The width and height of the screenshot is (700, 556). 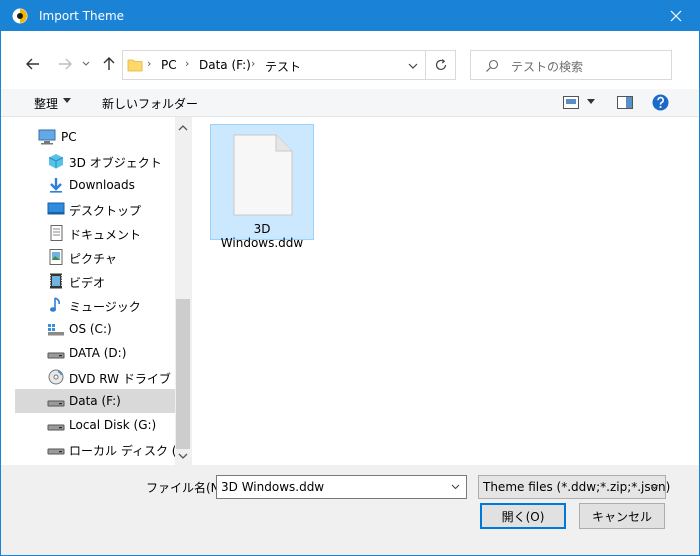 What do you see at coordinates (95, 449) in the screenshot?
I see `nav-item-local-disk-i: ローカル ディスク (I:)` at bounding box center [95, 449].